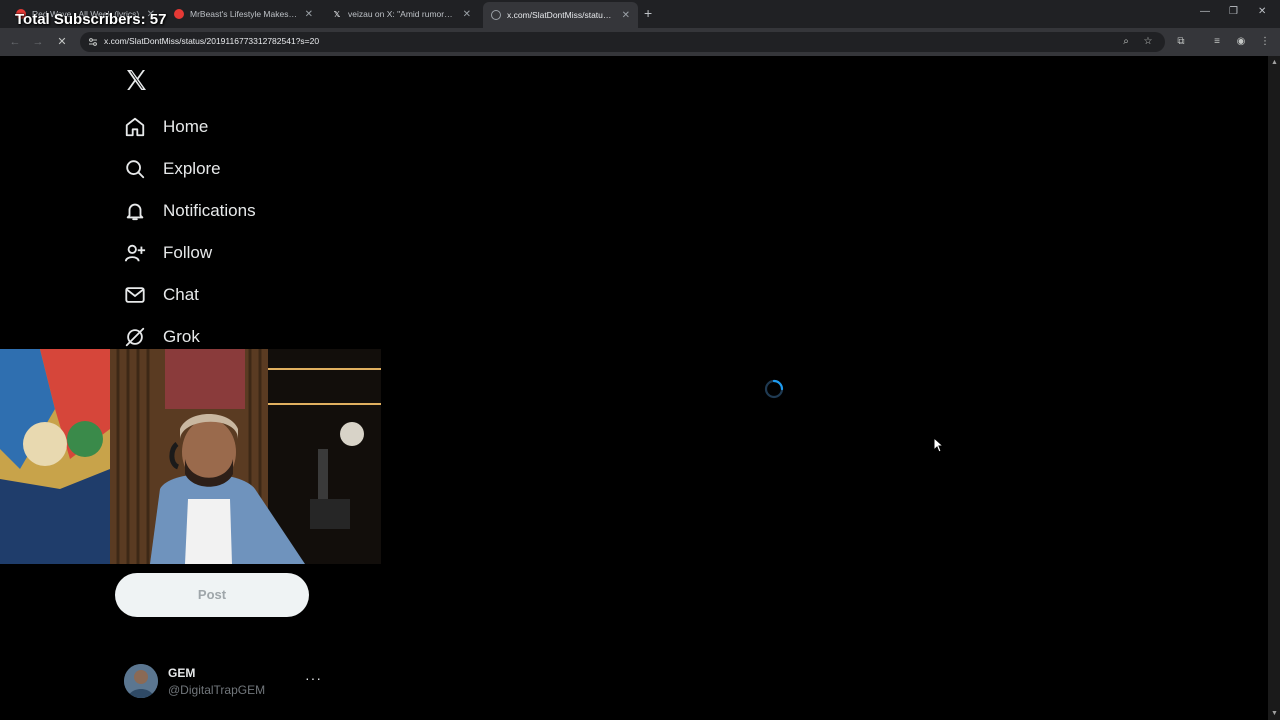 The width and height of the screenshot is (1280, 720). I want to click on webcam-overlay, so click(190, 456).